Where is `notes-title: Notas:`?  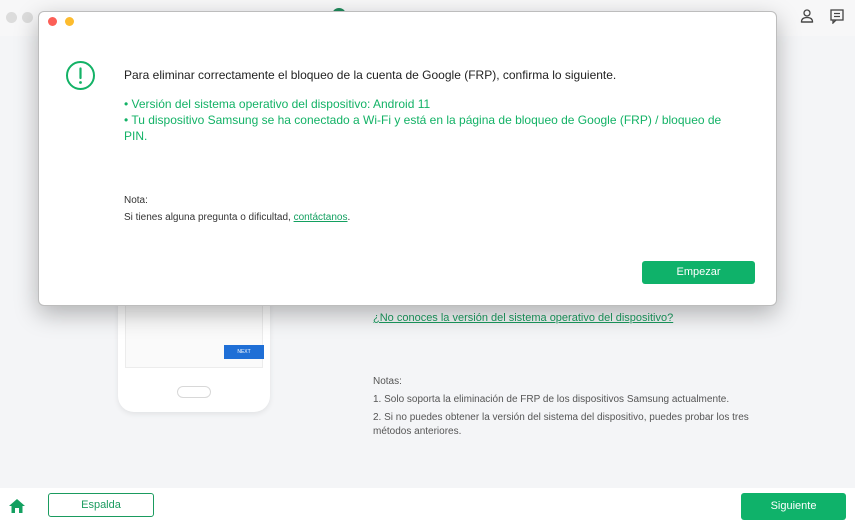
notes-title: Notas: is located at coordinates (387, 381).